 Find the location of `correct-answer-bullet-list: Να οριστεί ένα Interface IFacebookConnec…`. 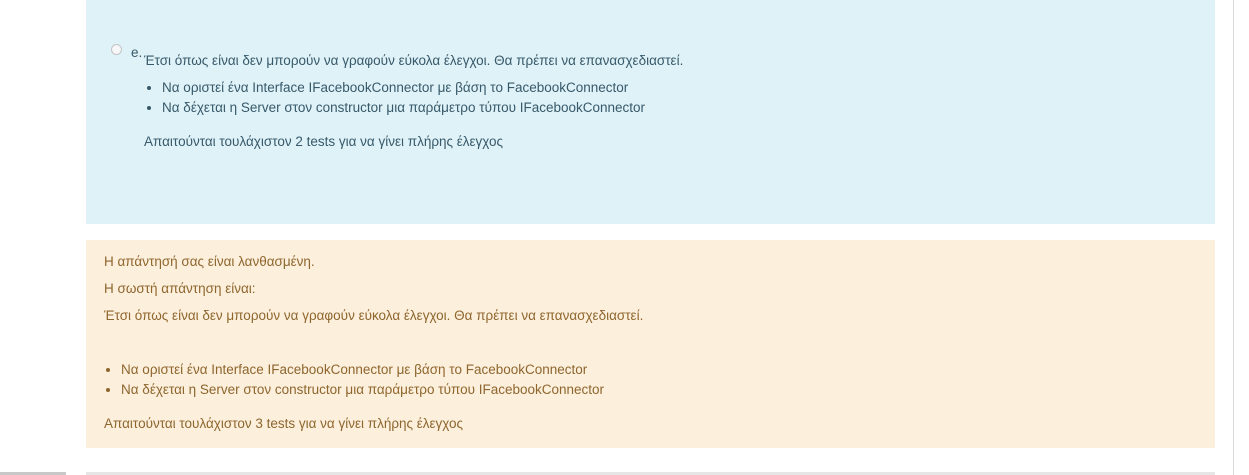

correct-answer-bullet-list: Να οριστεί ένα Interface IFacebookConnec… is located at coordinates (649, 380).